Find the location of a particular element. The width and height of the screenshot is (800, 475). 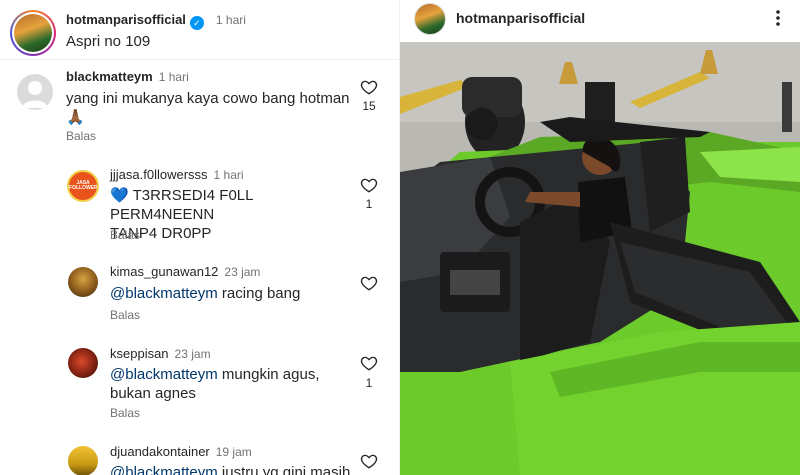

comment-text-line: mungkin agus, is located at coordinates (268, 374).